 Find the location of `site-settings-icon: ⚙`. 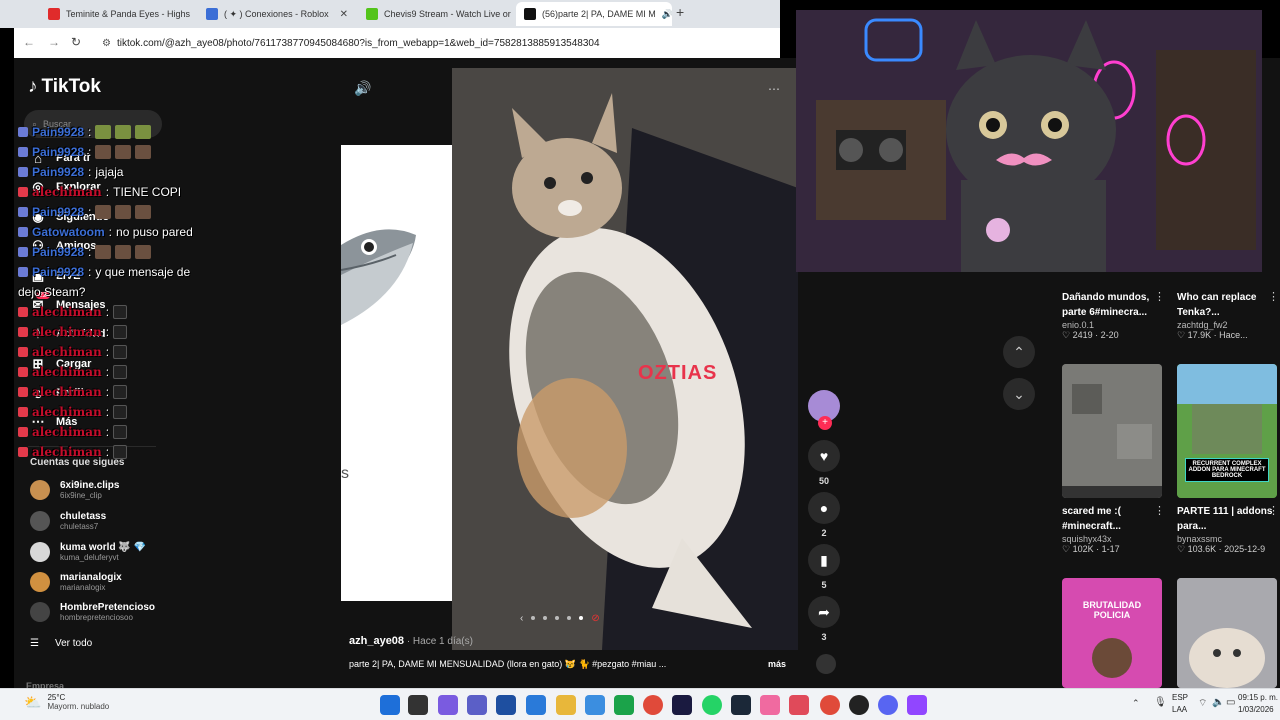

site-settings-icon: ⚙ is located at coordinates (106, 43).